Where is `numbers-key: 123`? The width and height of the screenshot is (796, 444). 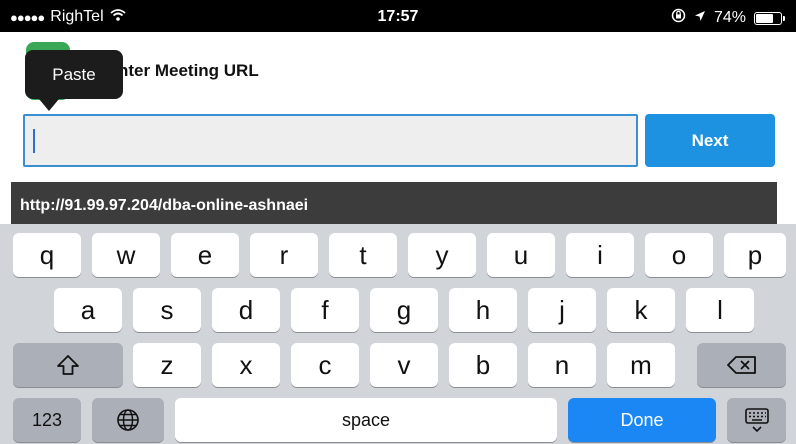
numbers-key: 123 is located at coordinates (47, 420).